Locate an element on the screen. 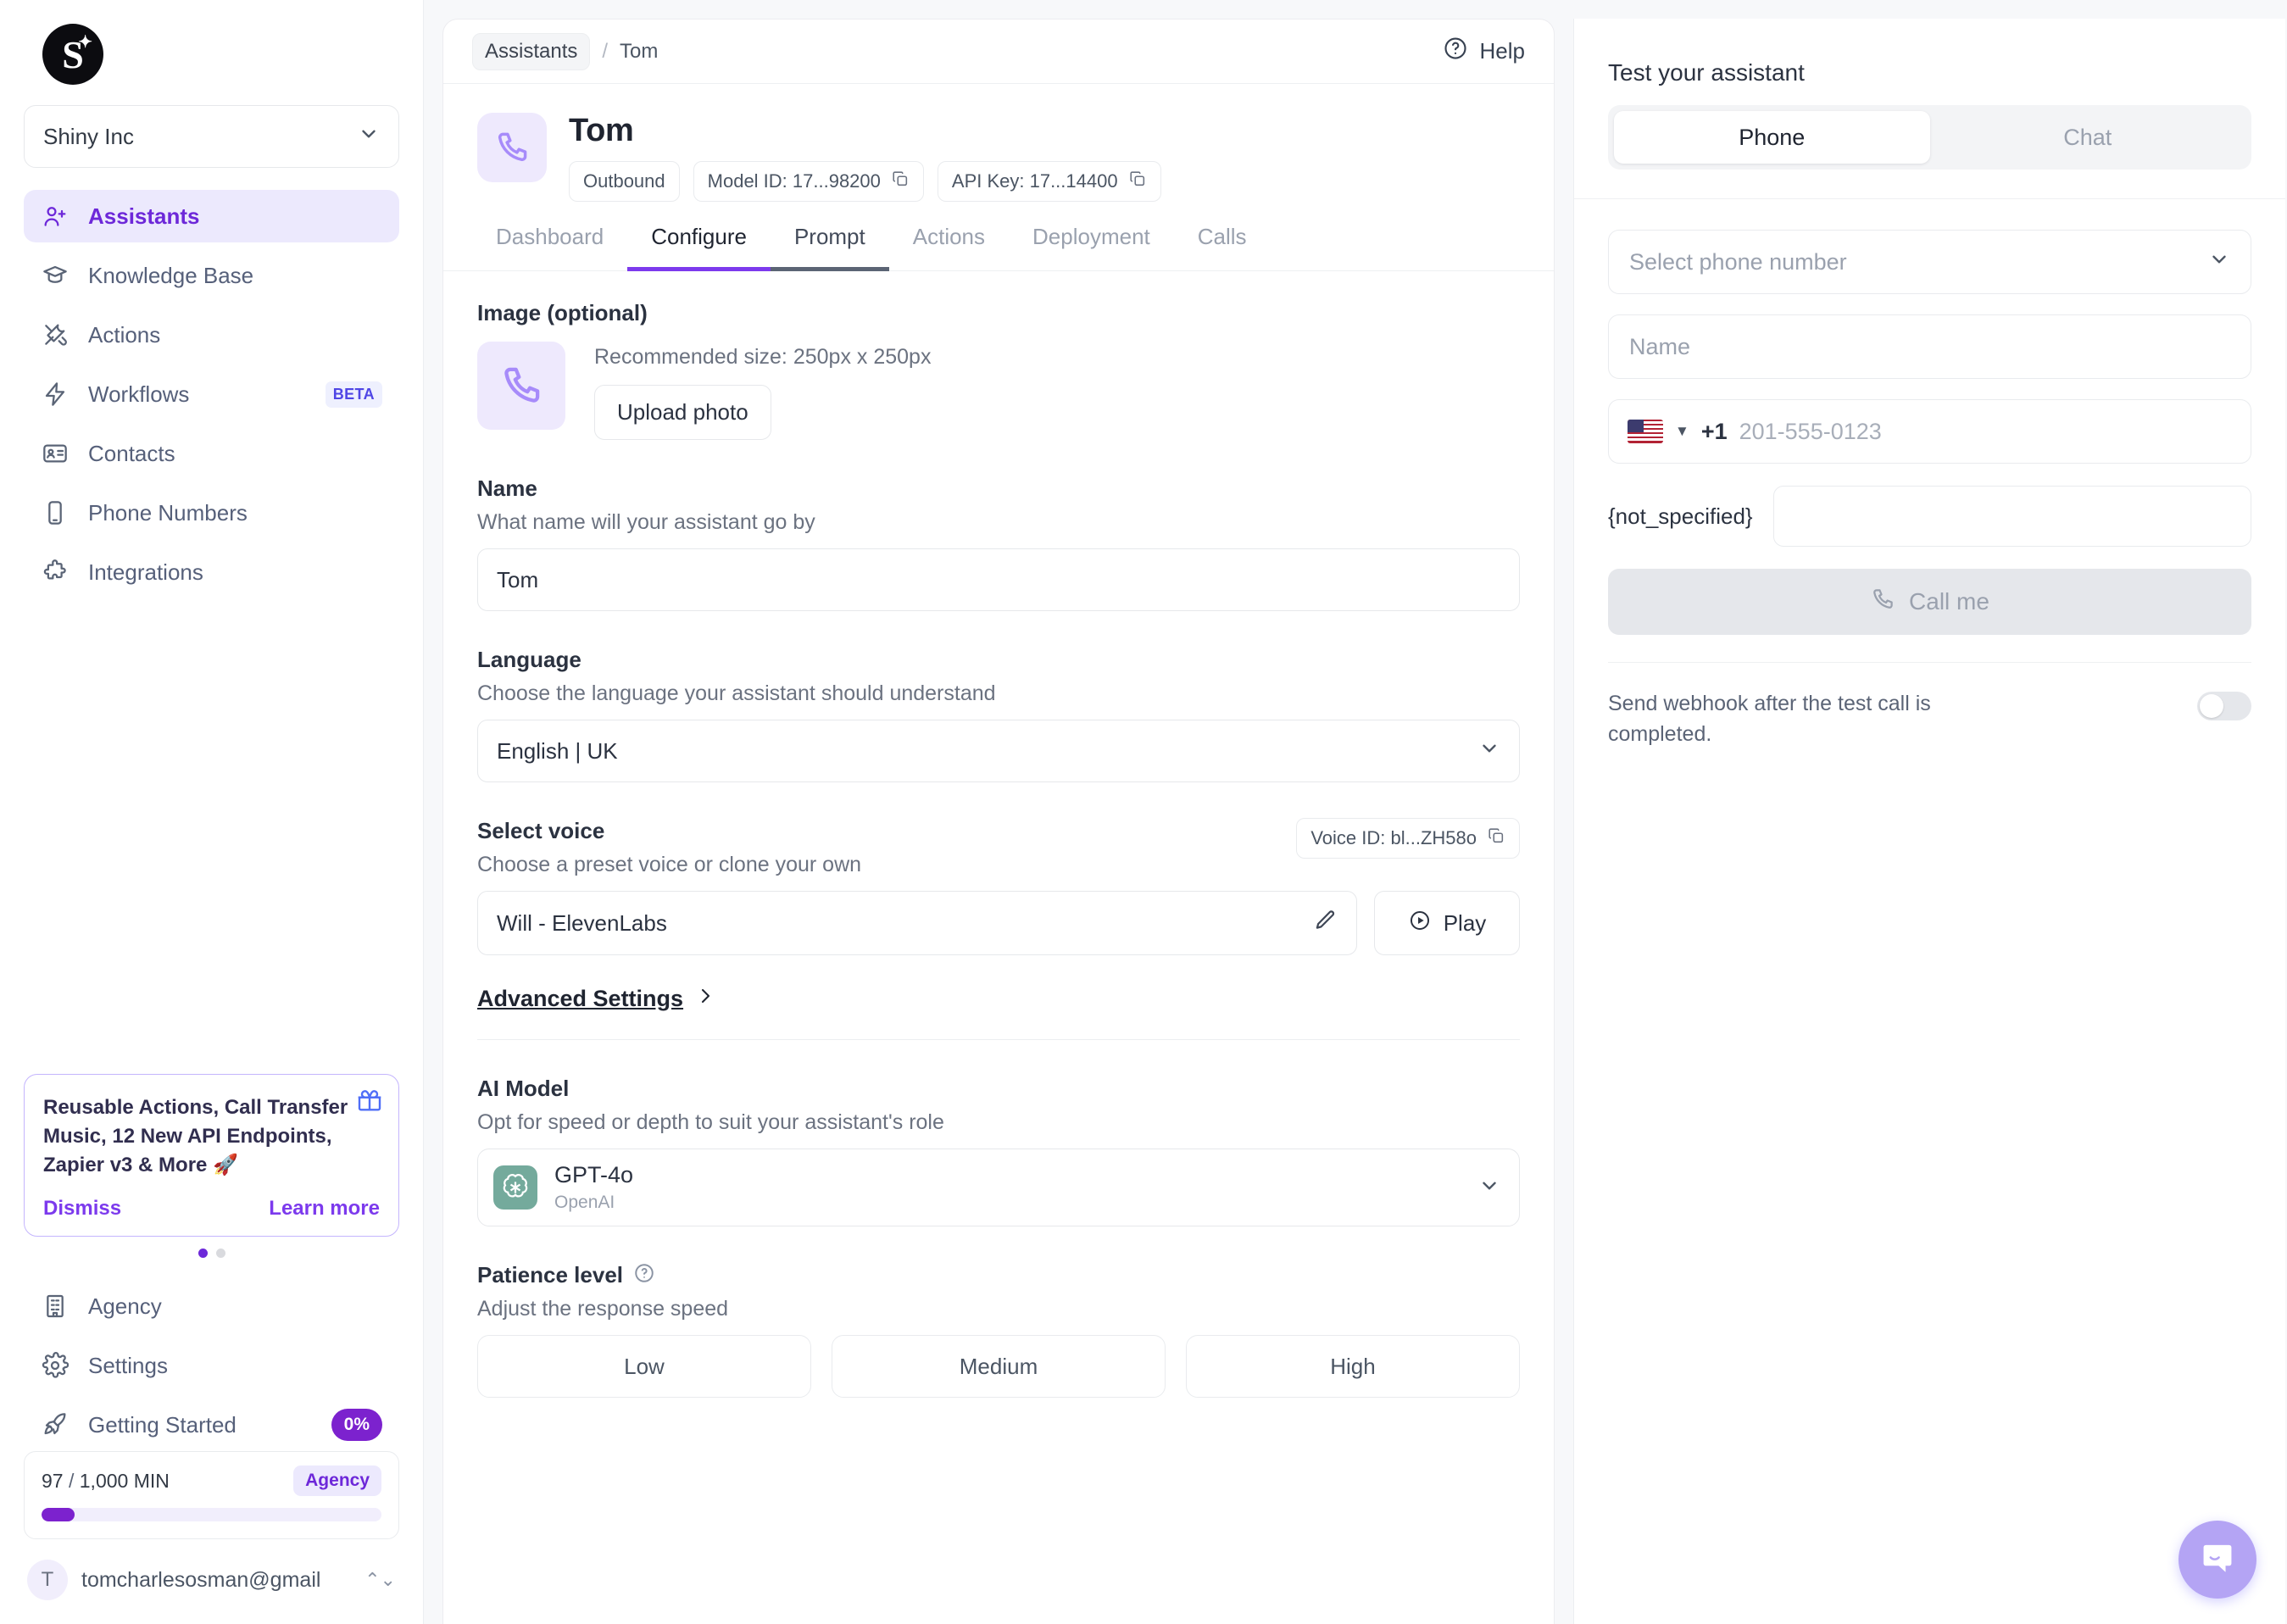  sidebar-item-workflows: Workflows BETA is located at coordinates (212, 394).